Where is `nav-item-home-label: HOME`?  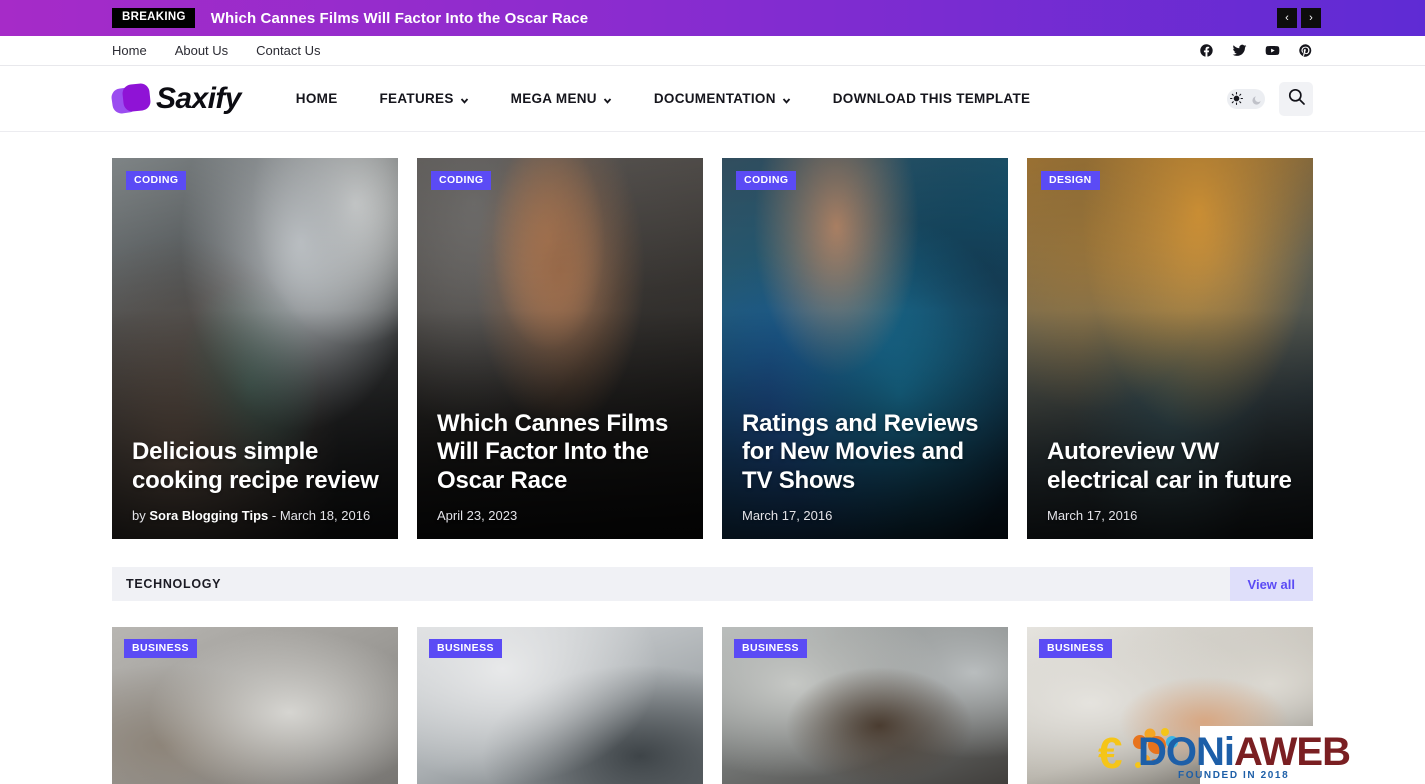 nav-item-home-label: HOME is located at coordinates (316, 98).